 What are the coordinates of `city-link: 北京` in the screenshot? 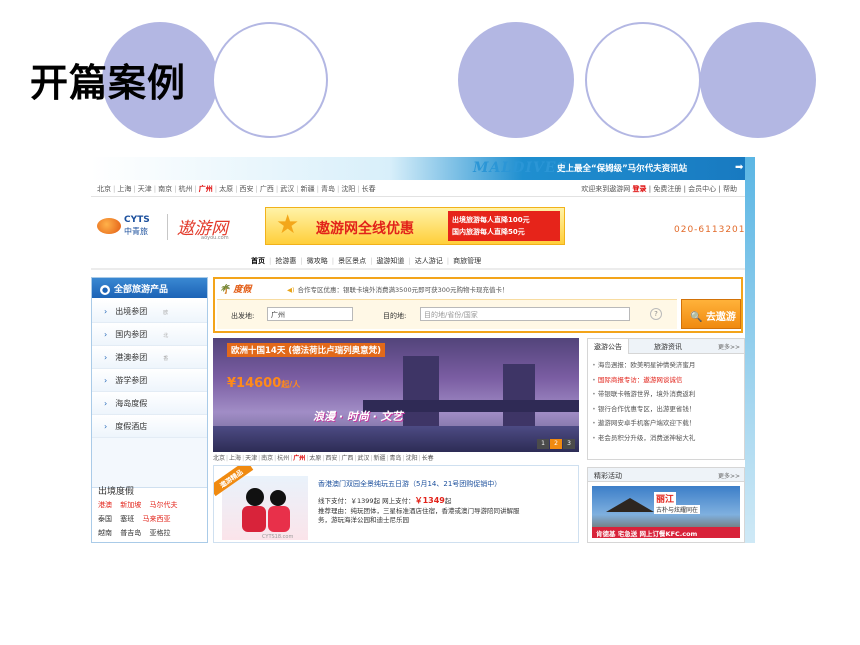 It's located at (104, 189).